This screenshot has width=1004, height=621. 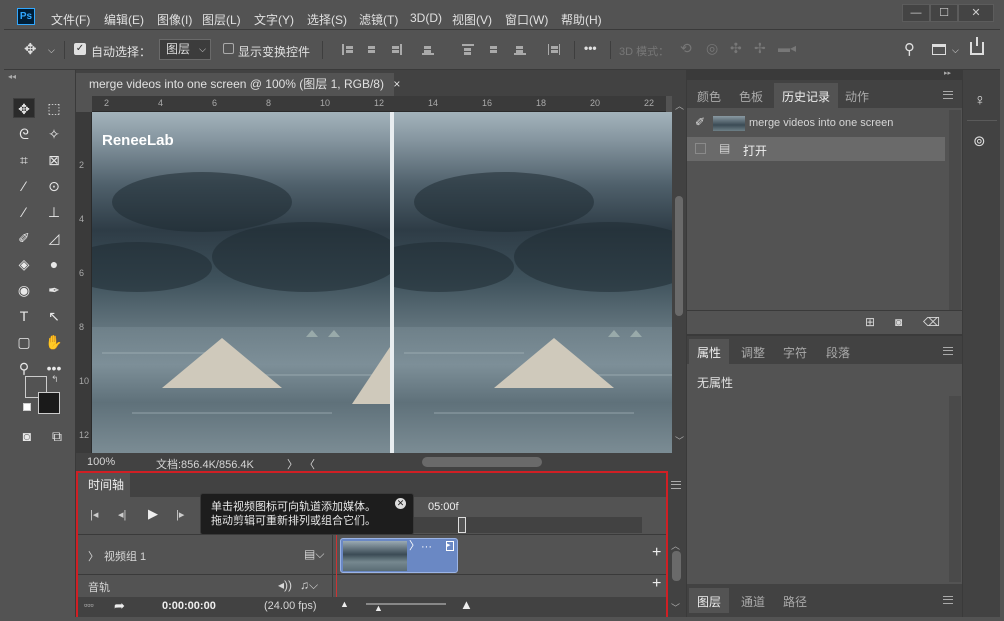 I want to click on align-middle-icon, so click(x=494, y=49).